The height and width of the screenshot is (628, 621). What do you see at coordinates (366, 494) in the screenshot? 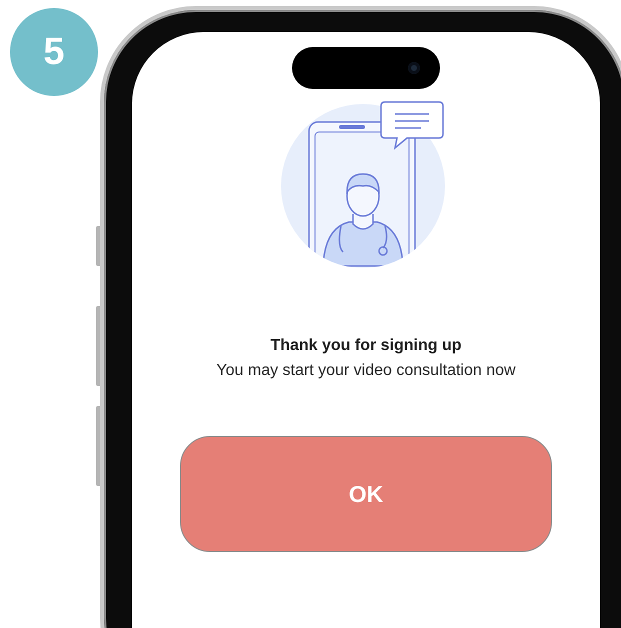
I see `ok-button: OK` at bounding box center [366, 494].